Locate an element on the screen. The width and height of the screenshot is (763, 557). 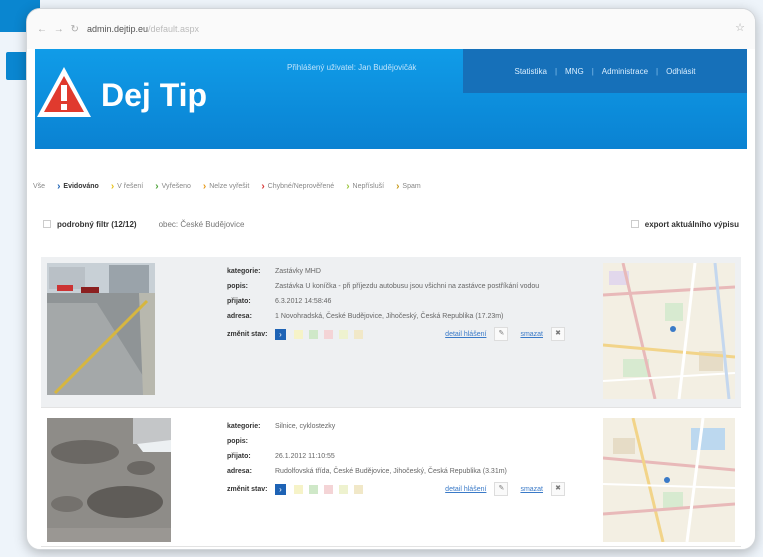
browser-nav-buttons: ← → ↻ is located at coordinates (59, 29).